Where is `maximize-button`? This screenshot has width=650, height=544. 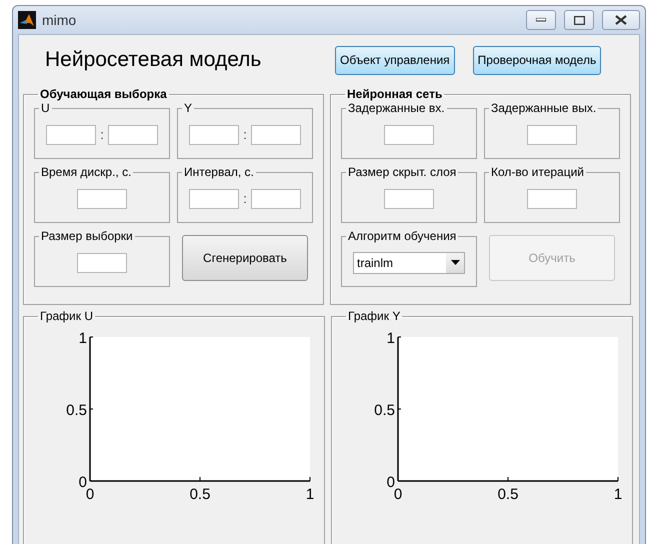
maximize-button is located at coordinates (579, 20).